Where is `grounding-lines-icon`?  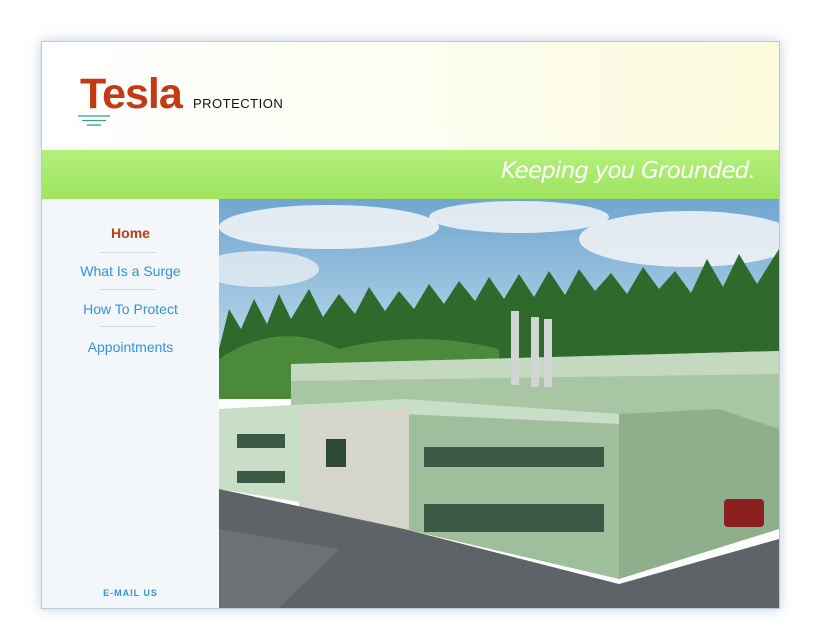 grounding-lines-icon is located at coordinates (94, 120).